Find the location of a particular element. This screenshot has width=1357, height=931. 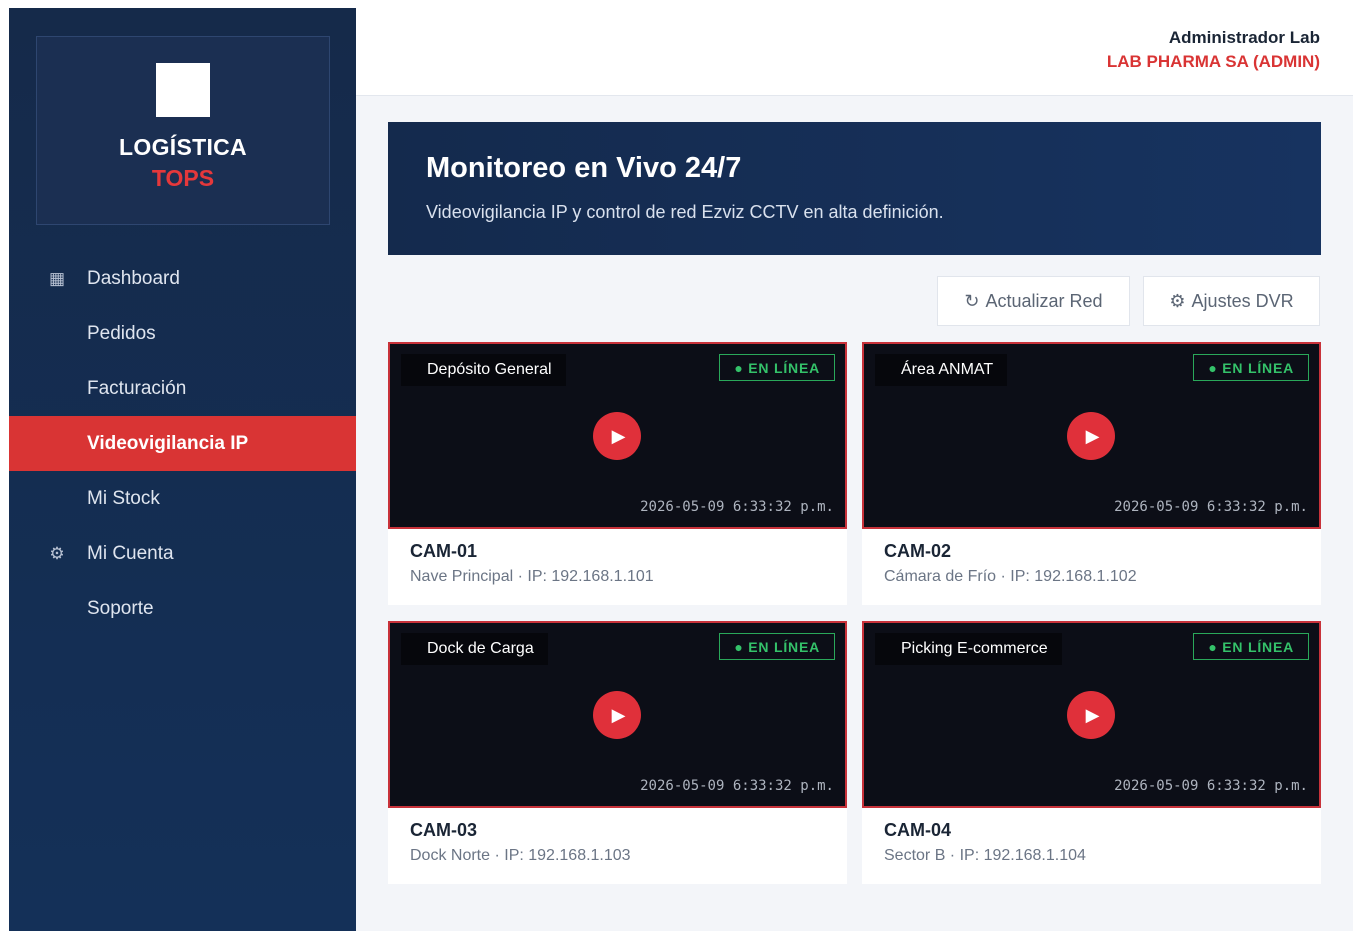

sidebar-item-label: Pedidos is located at coordinates (121, 333).